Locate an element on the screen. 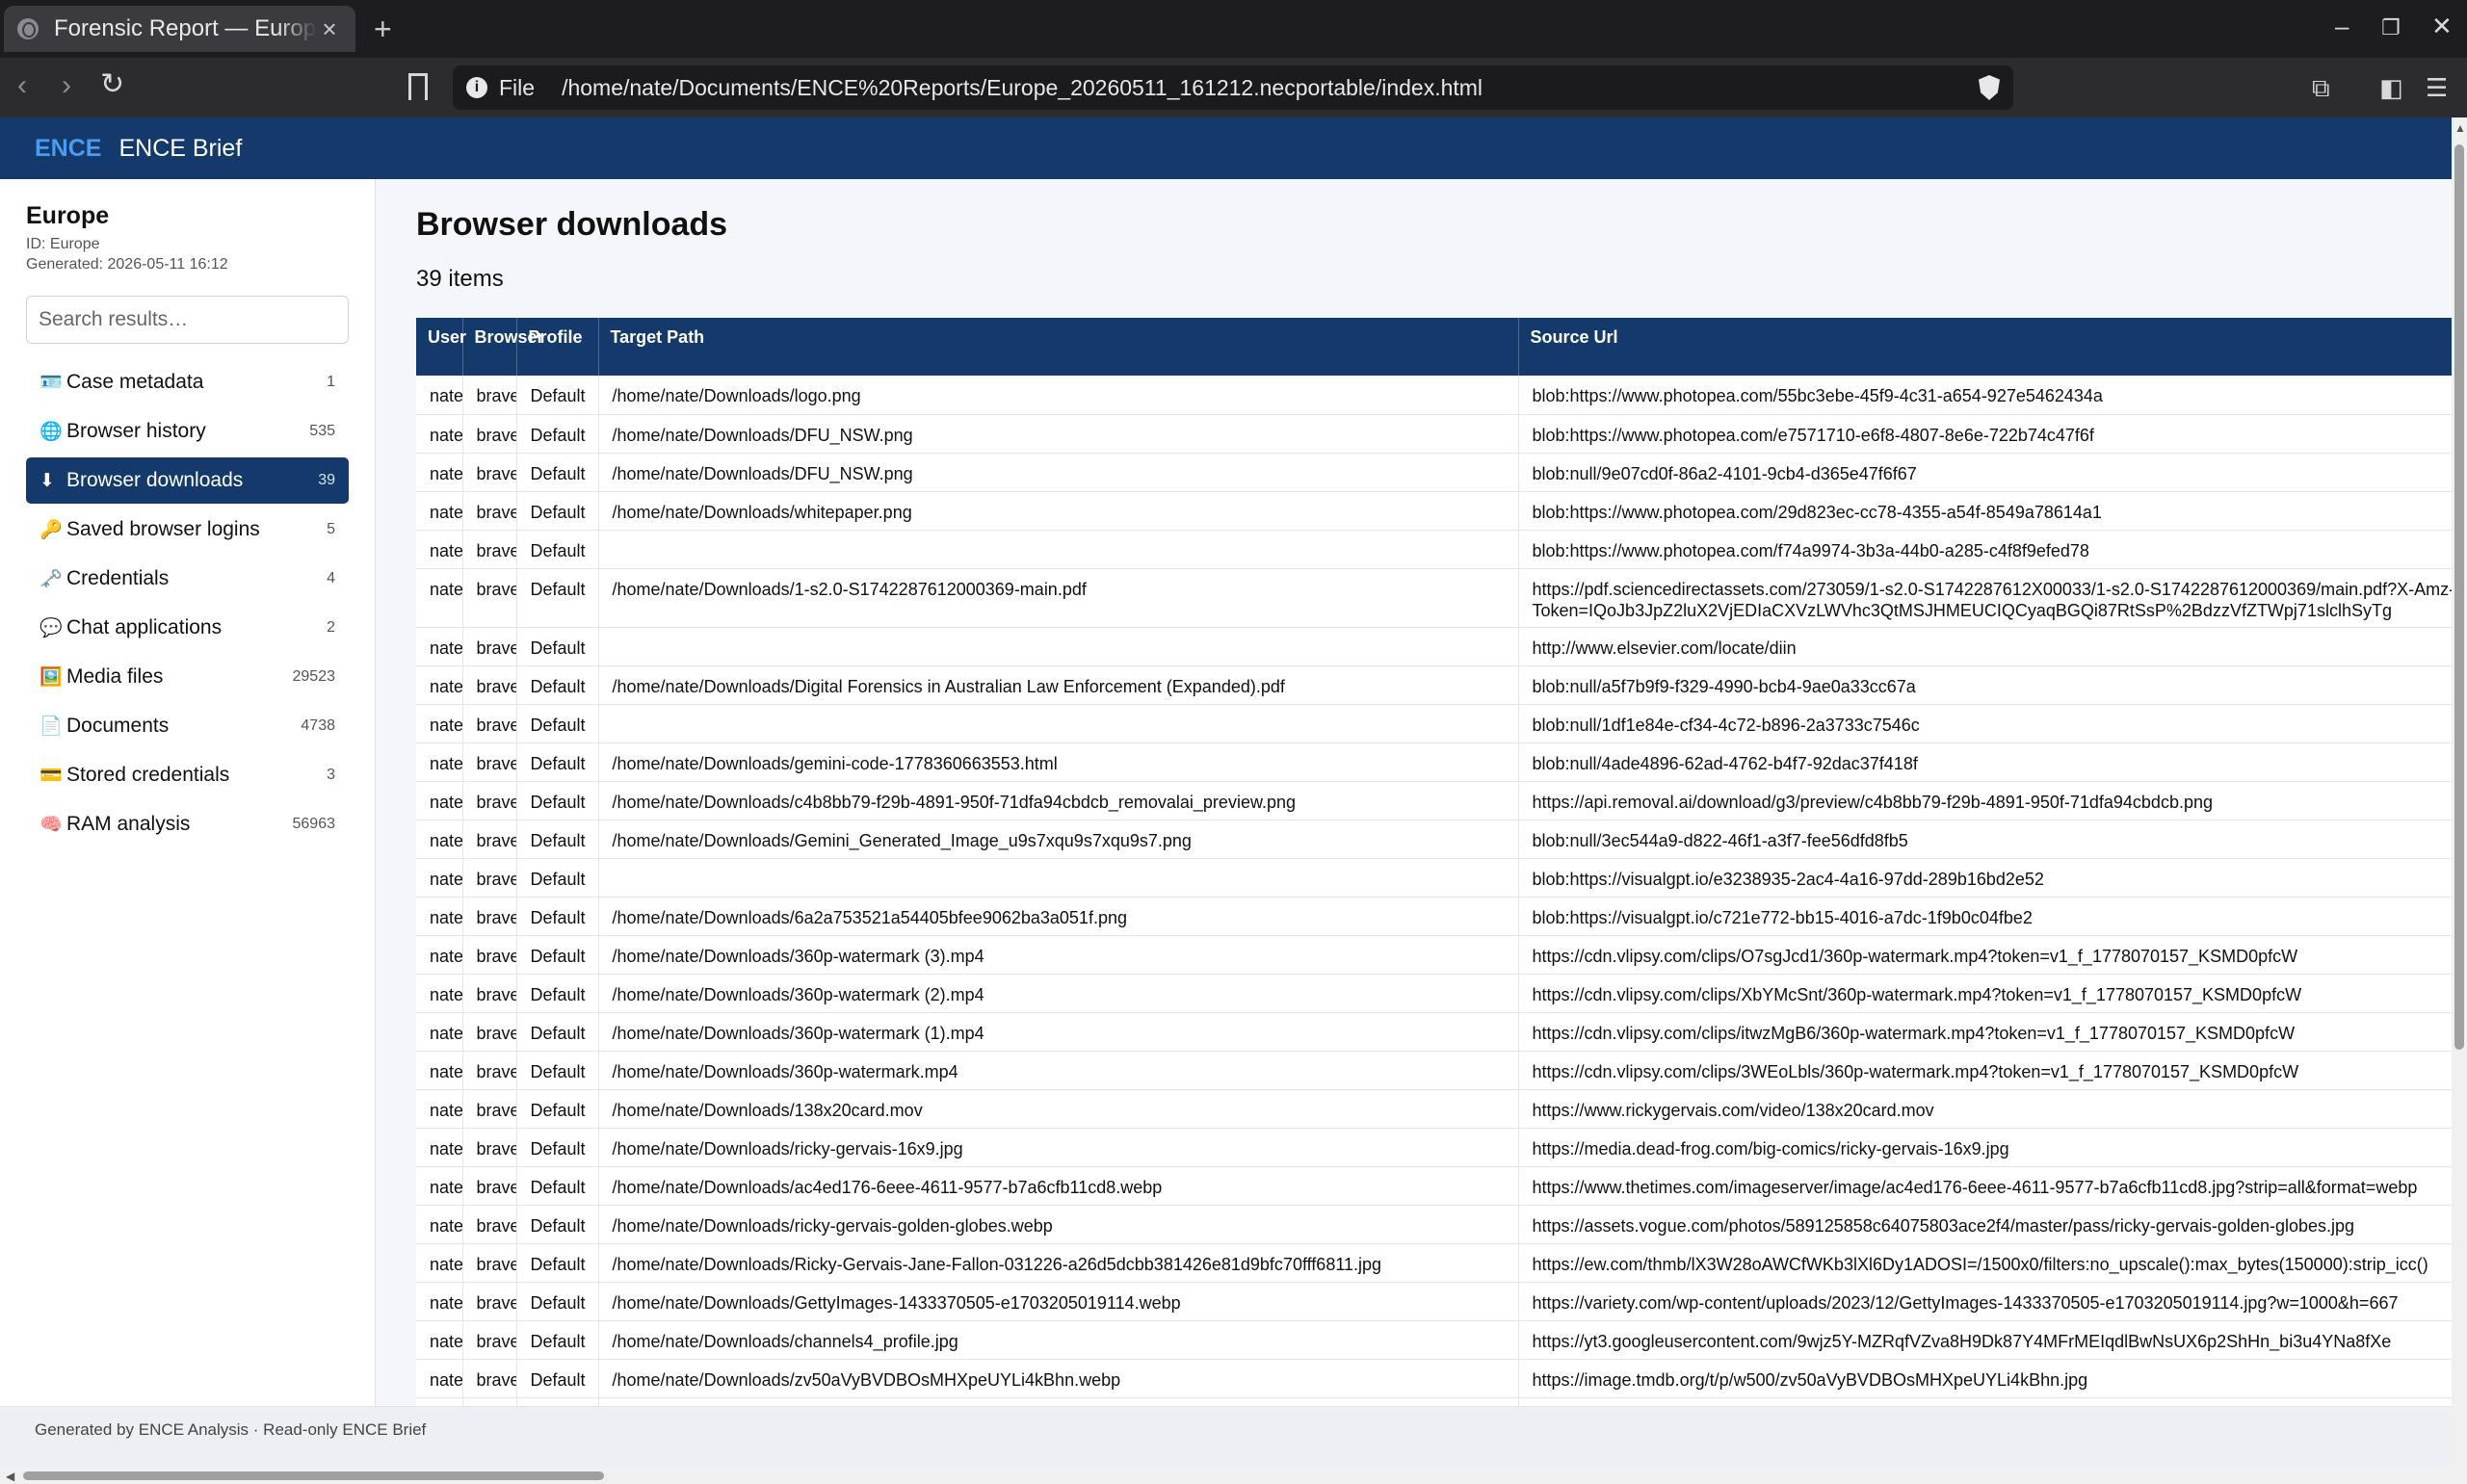 This screenshot has width=2467, height=1484. scroll-up-arrow-icon: ▲ is located at coordinates (2460, 128).